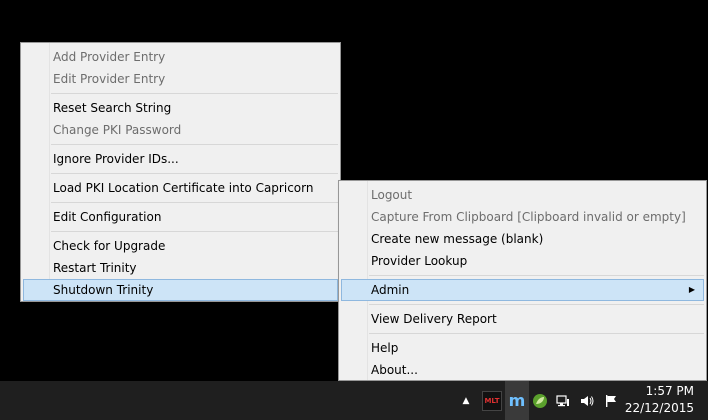  What do you see at coordinates (659, 400) in the screenshot?
I see `system-clock: 1:57 PM 22/12/2015` at bounding box center [659, 400].